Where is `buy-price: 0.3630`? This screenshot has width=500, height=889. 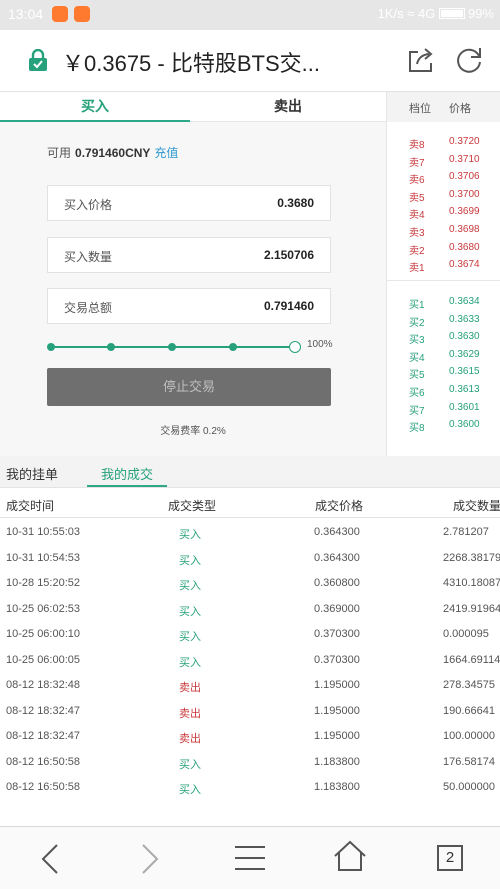 buy-price: 0.3630 is located at coordinates (464, 337).